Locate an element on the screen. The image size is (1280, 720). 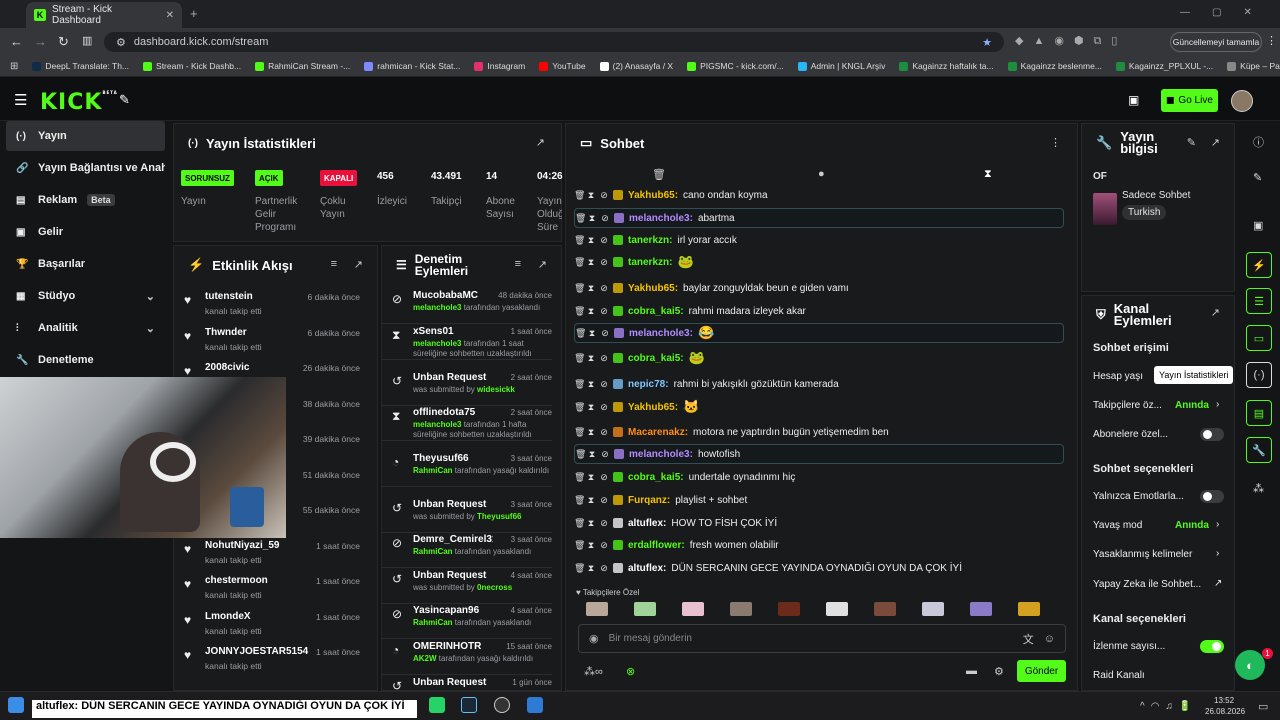
mod-target: MucobabaMC is located at coordinates (453, 295).